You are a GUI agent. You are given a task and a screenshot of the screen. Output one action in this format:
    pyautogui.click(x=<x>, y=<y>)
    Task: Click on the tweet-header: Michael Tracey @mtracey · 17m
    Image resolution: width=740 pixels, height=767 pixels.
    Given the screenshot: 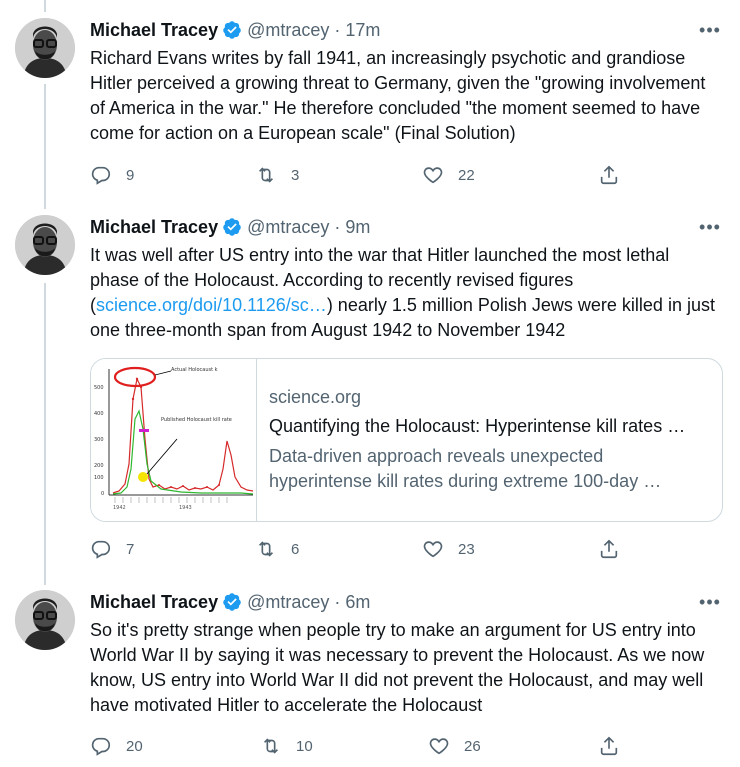 What is the action you would take?
    pyautogui.click(x=235, y=30)
    